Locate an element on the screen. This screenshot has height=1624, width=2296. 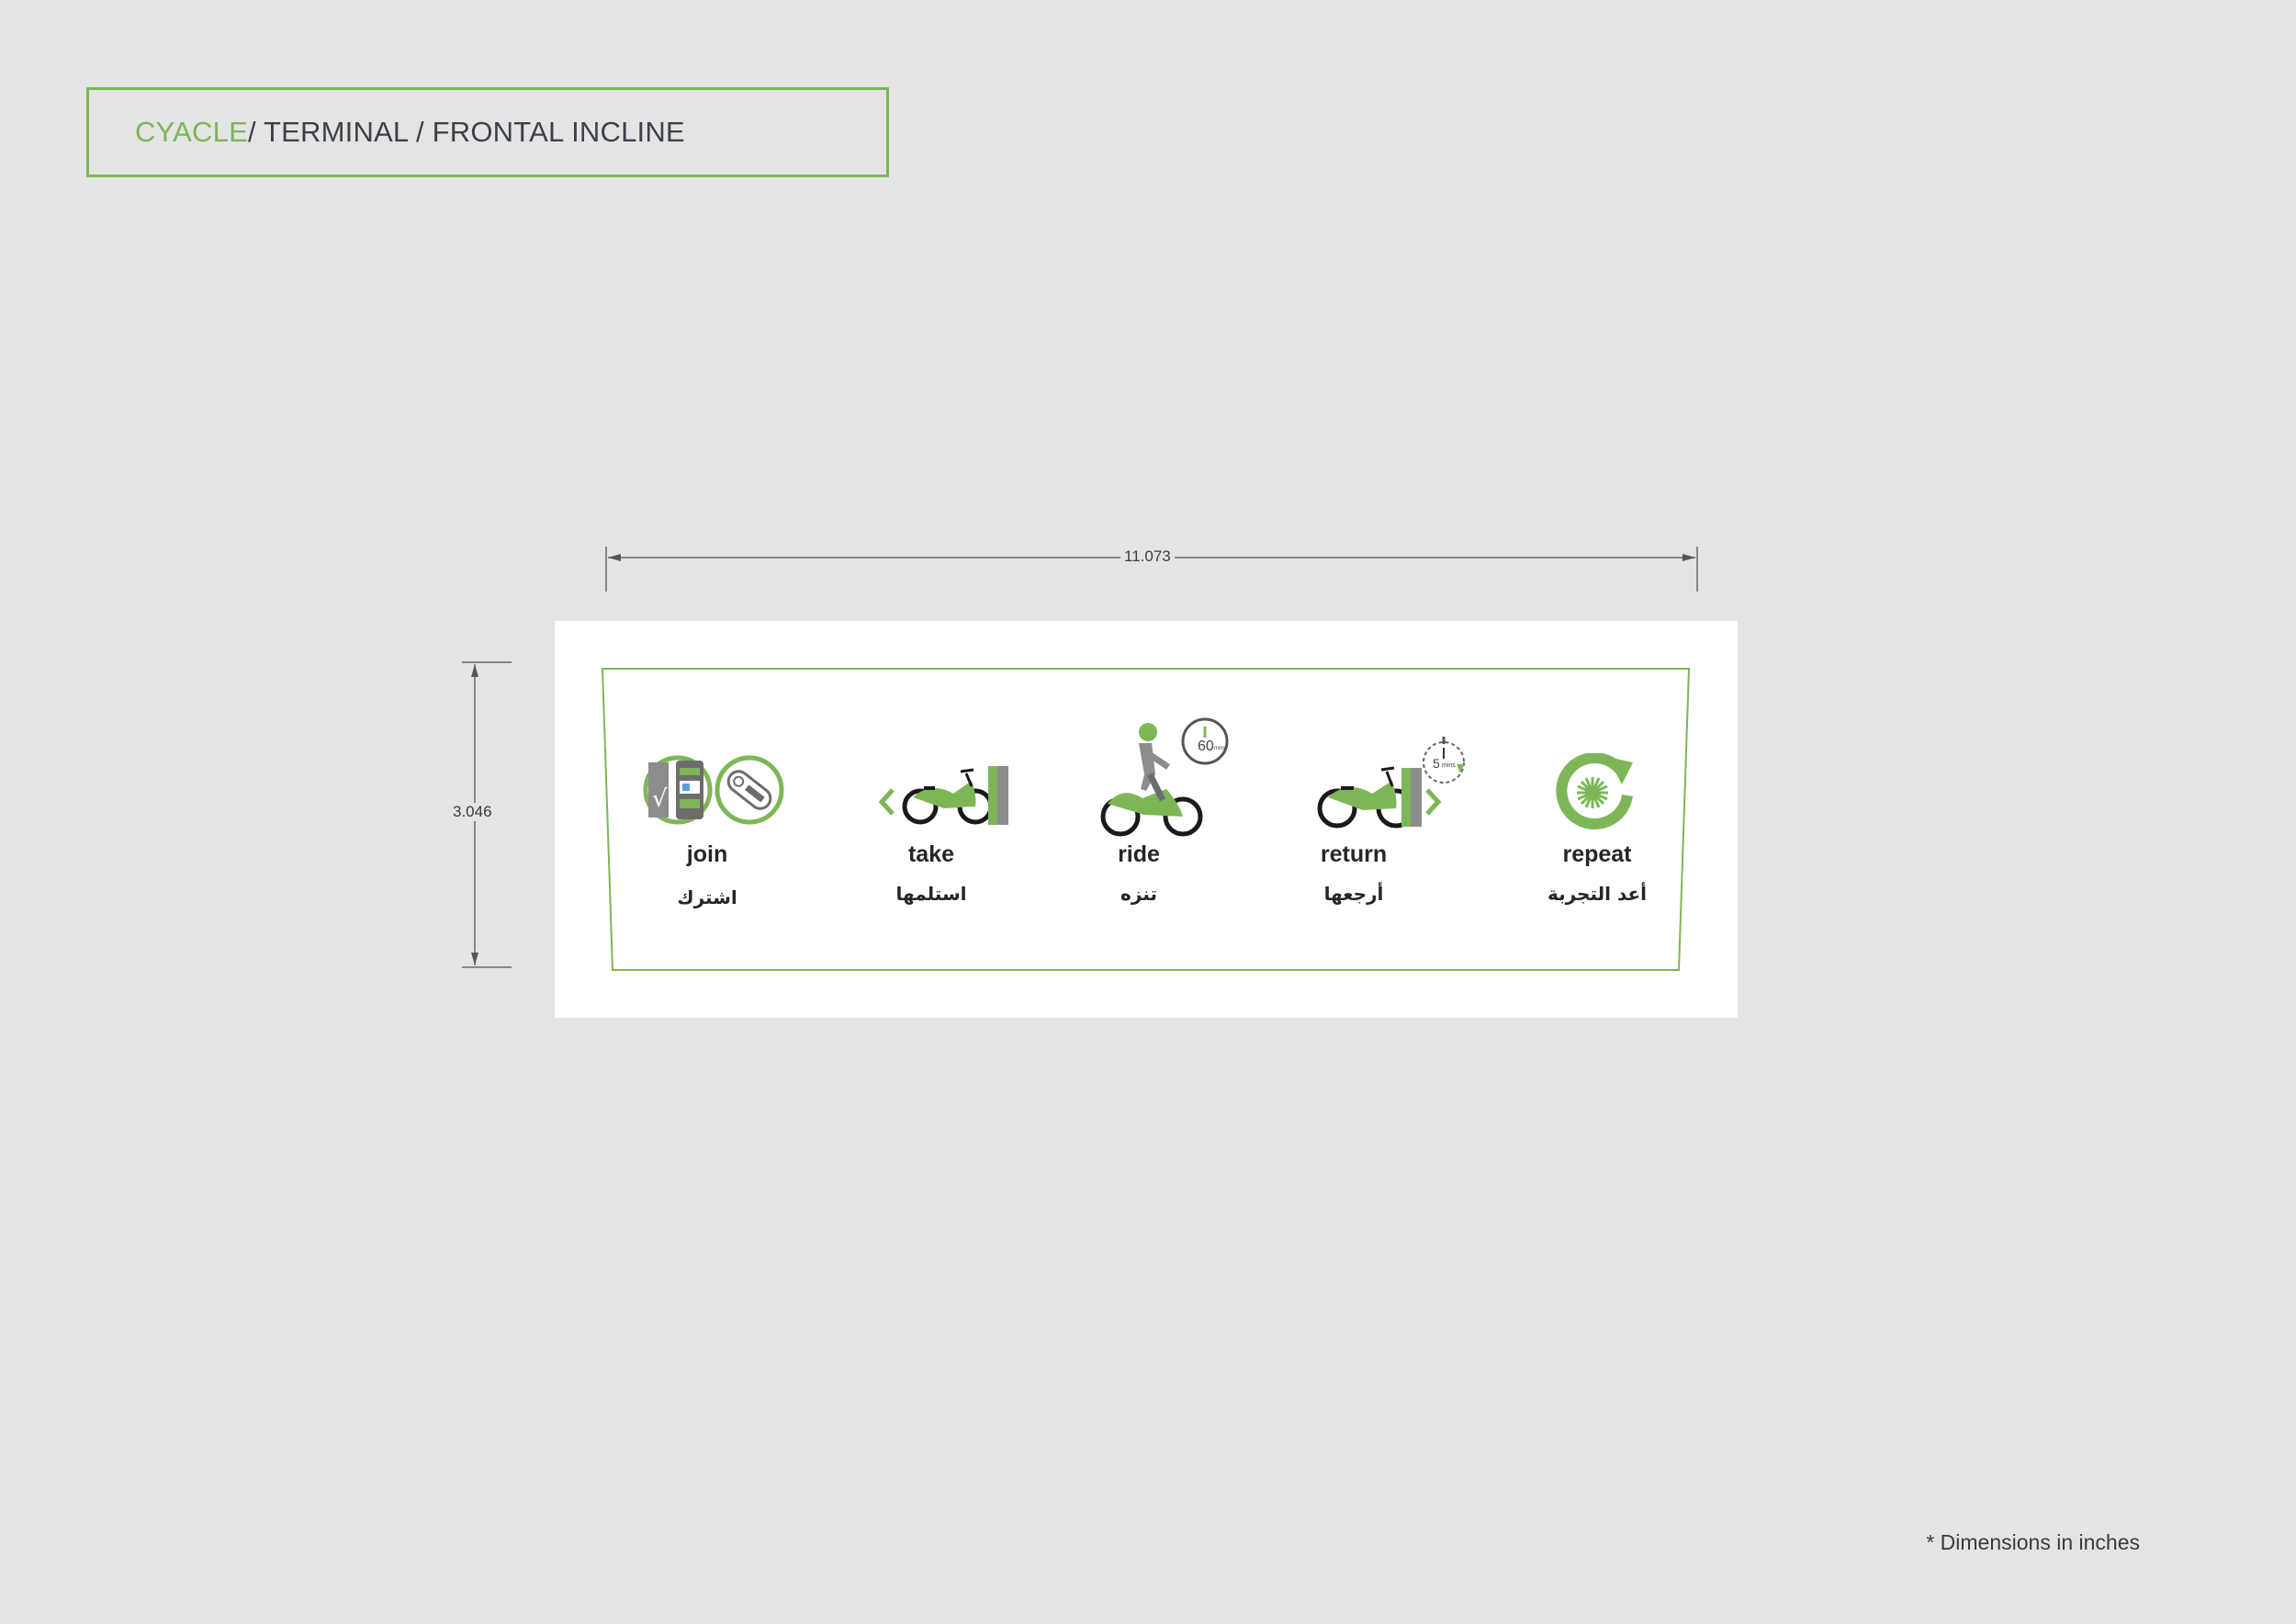
step-join-arabic: اشترك is located at coordinates (707, 897).